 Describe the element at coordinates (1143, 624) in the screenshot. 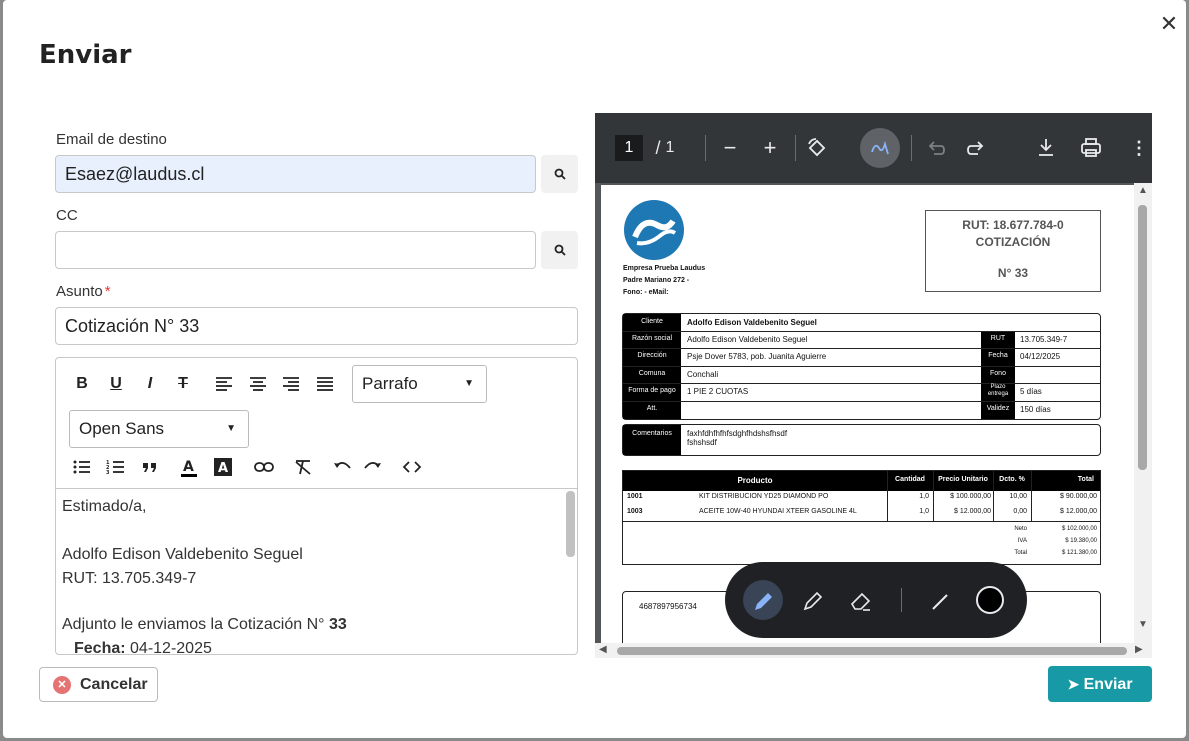

I see `scroll-down-icon: ▼` at that location.